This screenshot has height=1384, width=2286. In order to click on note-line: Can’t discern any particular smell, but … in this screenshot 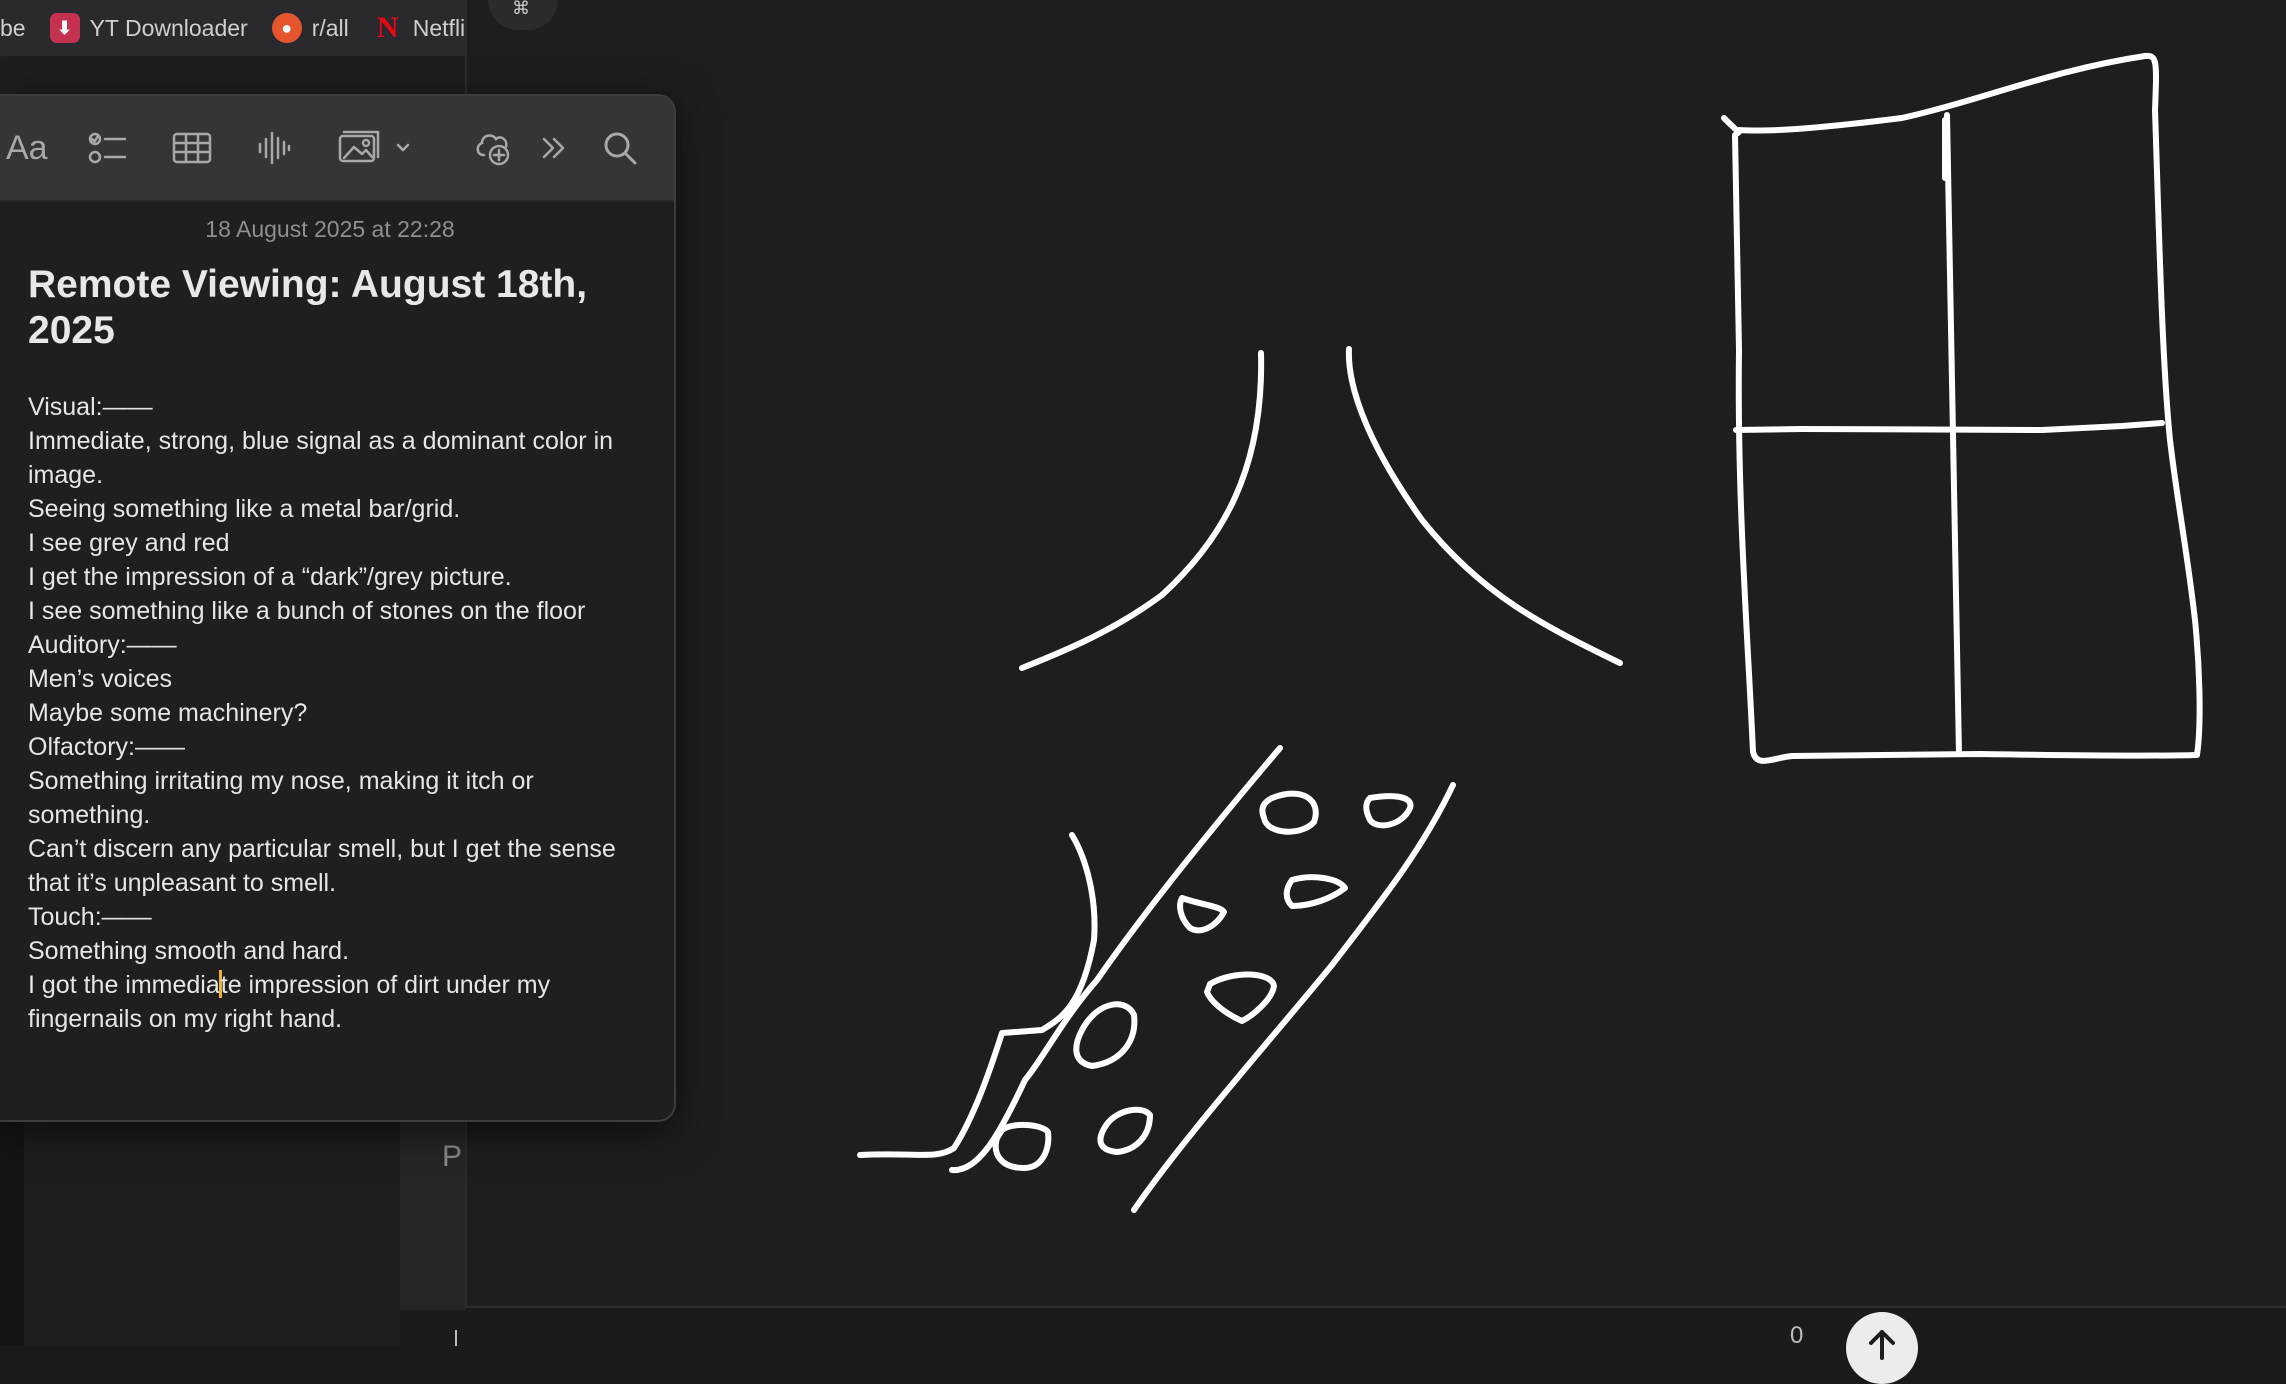, I will do `click(325, 866)`.